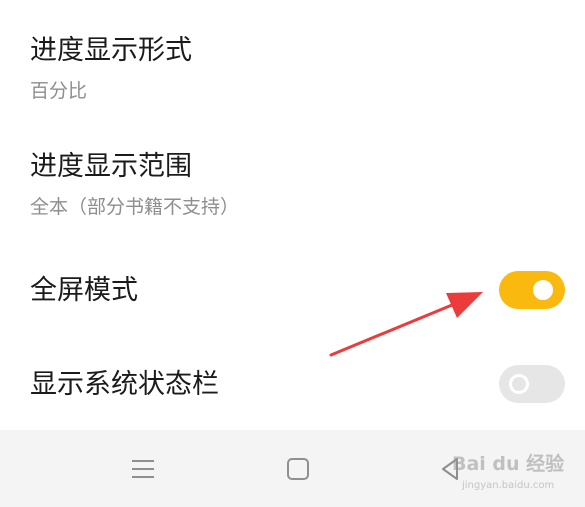  I want to click on menu-button, so click(143, 469).